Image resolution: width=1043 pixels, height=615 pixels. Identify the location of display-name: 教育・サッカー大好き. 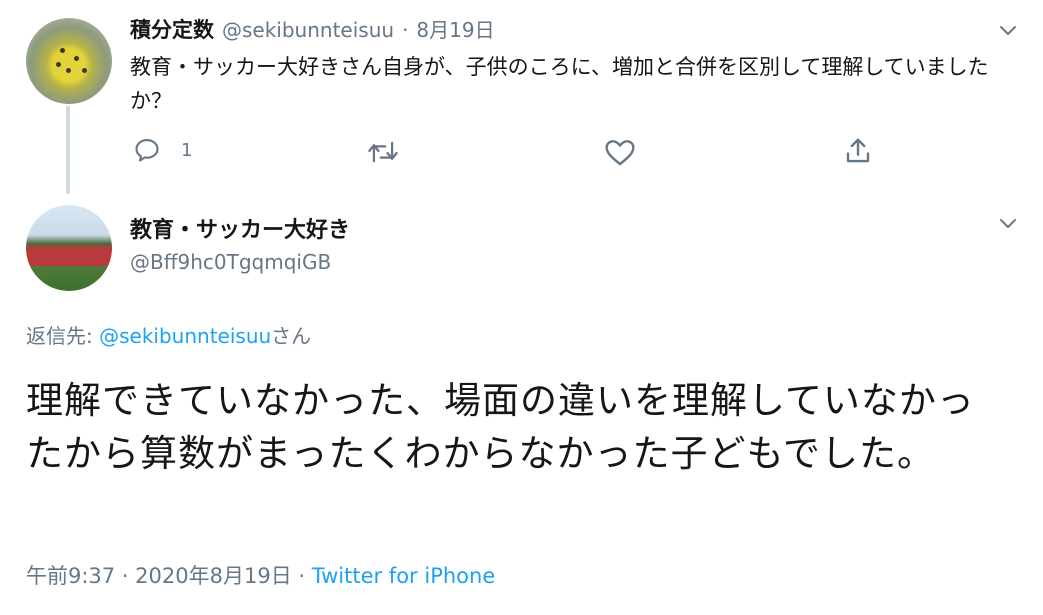
(240, 228).